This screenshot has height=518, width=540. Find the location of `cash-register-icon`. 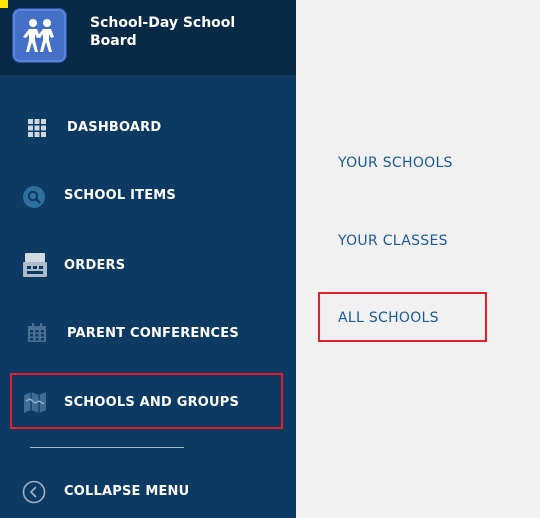

cash-register-icon is located at coordinates (34, 264).